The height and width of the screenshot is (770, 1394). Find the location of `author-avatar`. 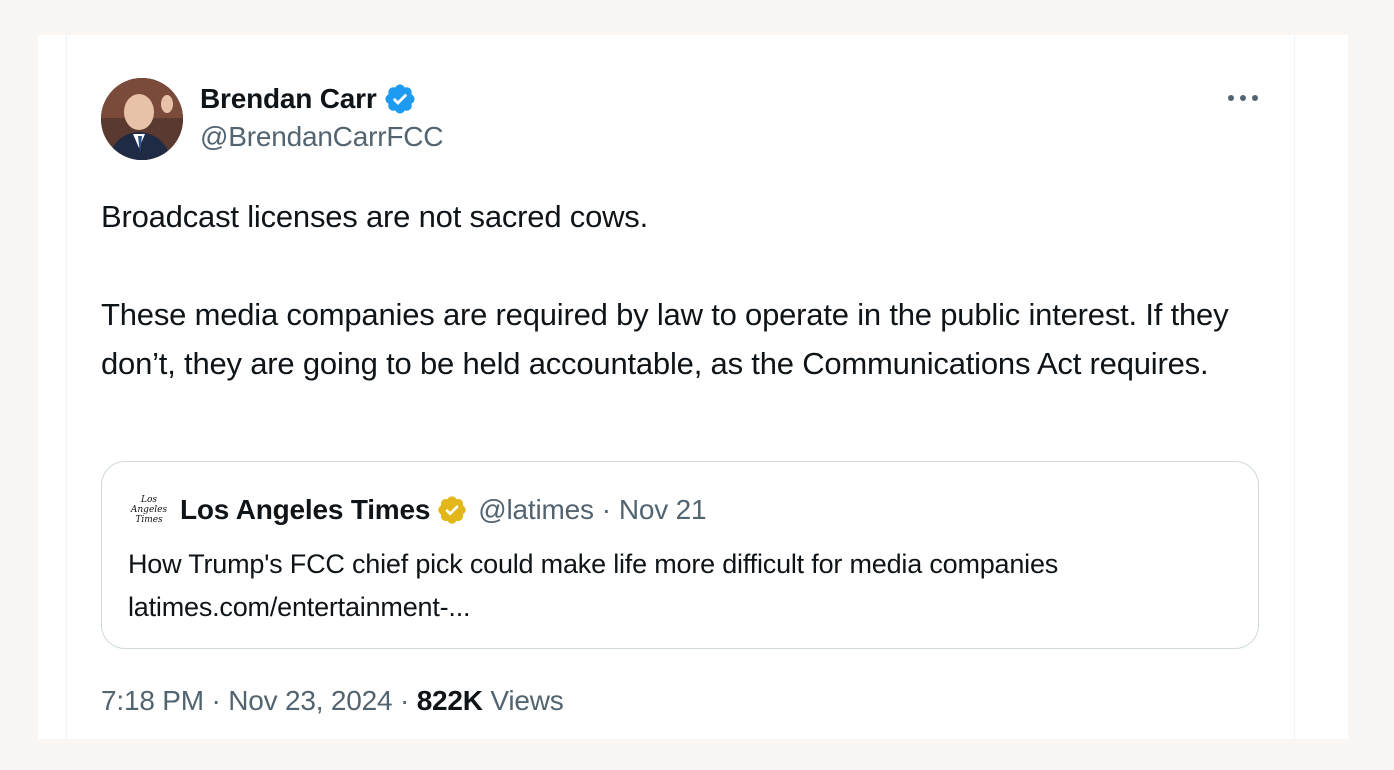

author-avatar is located at coordinates (142, 119).